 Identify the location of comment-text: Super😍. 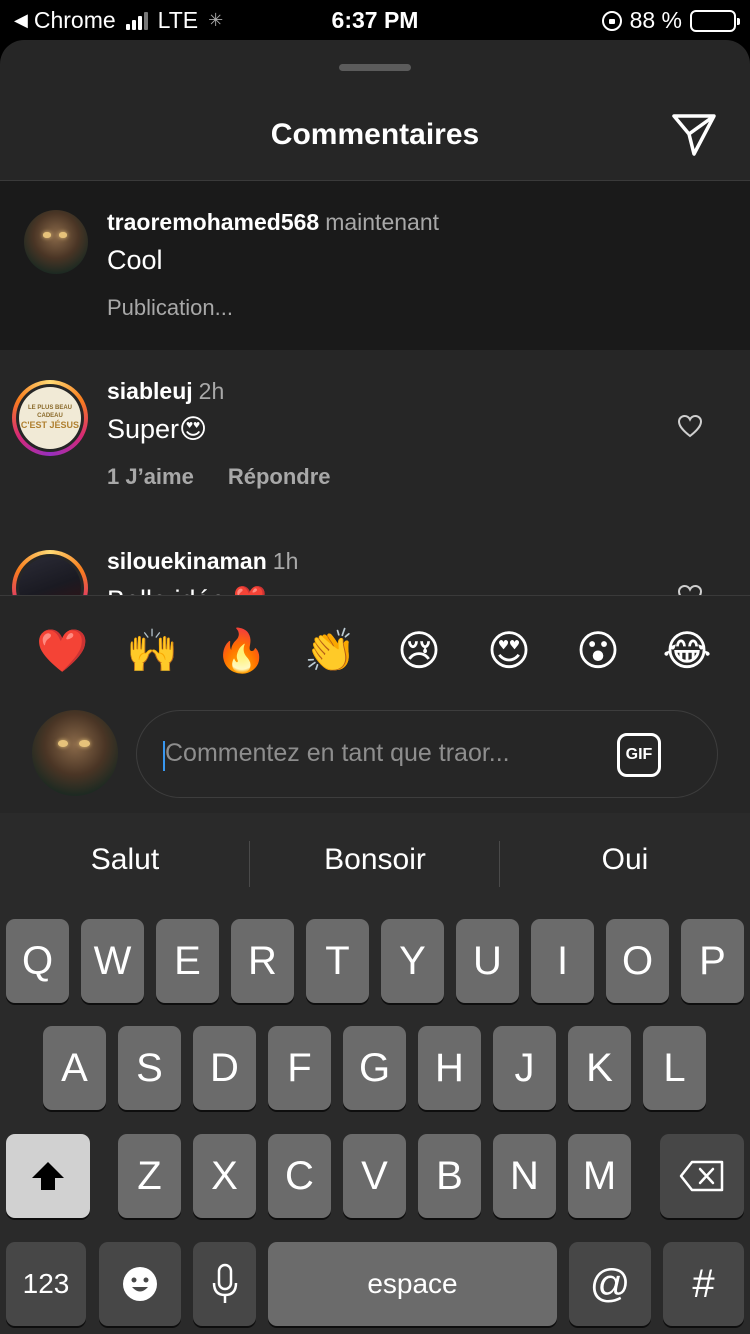
(157, 429).